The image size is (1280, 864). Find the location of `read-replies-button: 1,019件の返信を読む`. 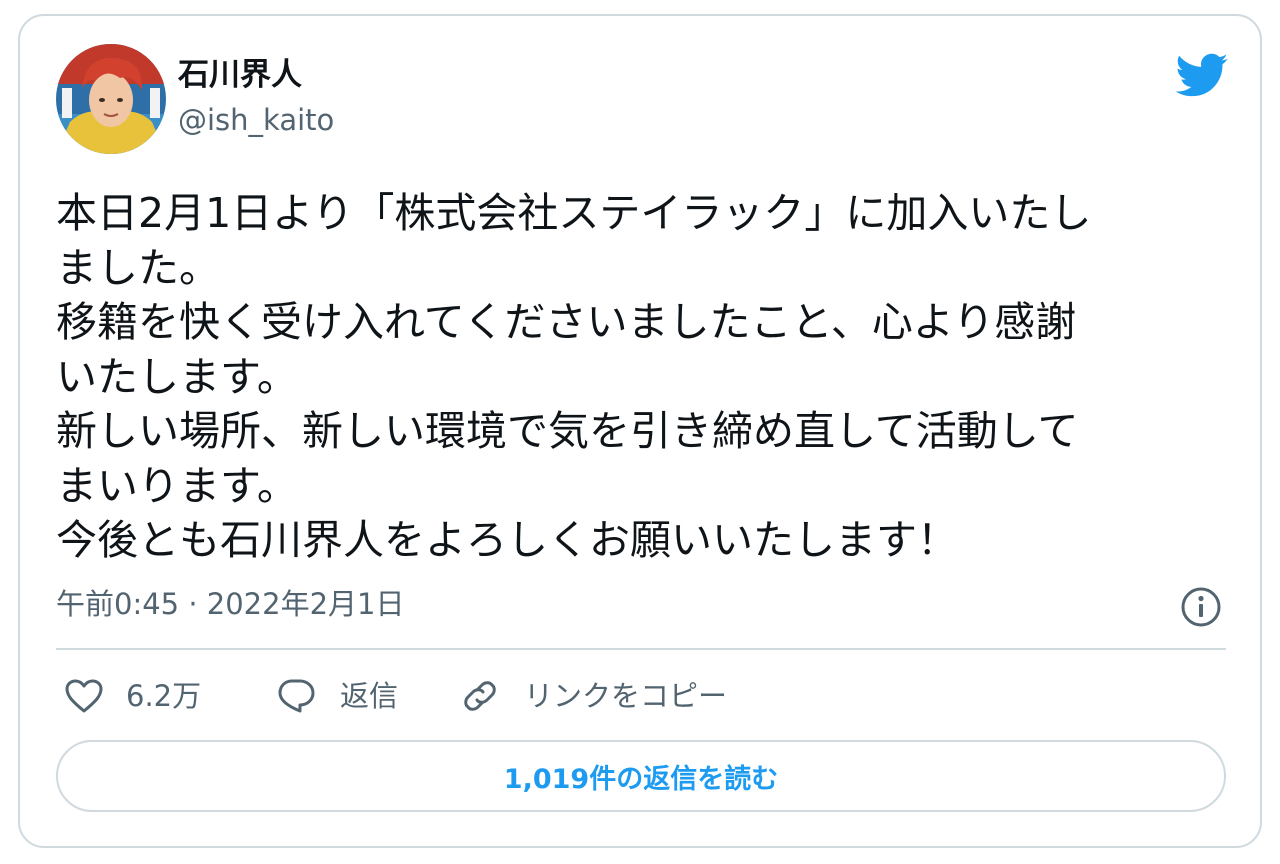

read-replies-button: 1,019件の返信を読む is located at coordinates (641, 776).